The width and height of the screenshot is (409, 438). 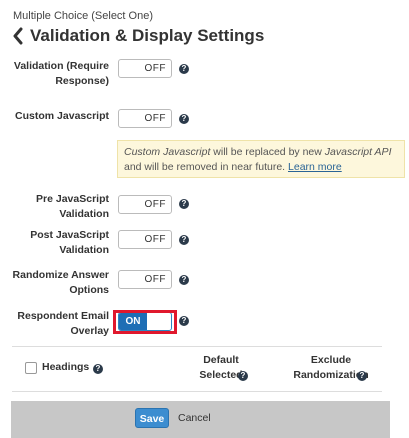 What do you see at coordinates (167, 152) in the screenshot?
I see `notice-term-custom-javascript: Custom Javascript` at bounding box center [167, 152].